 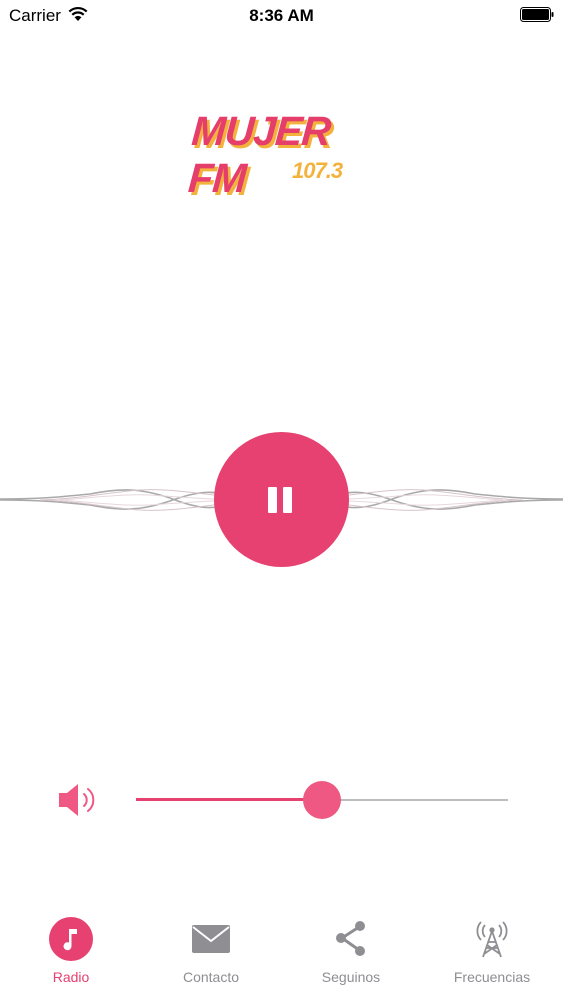 I want to click on volume-slider, so click(x=322, y=800).